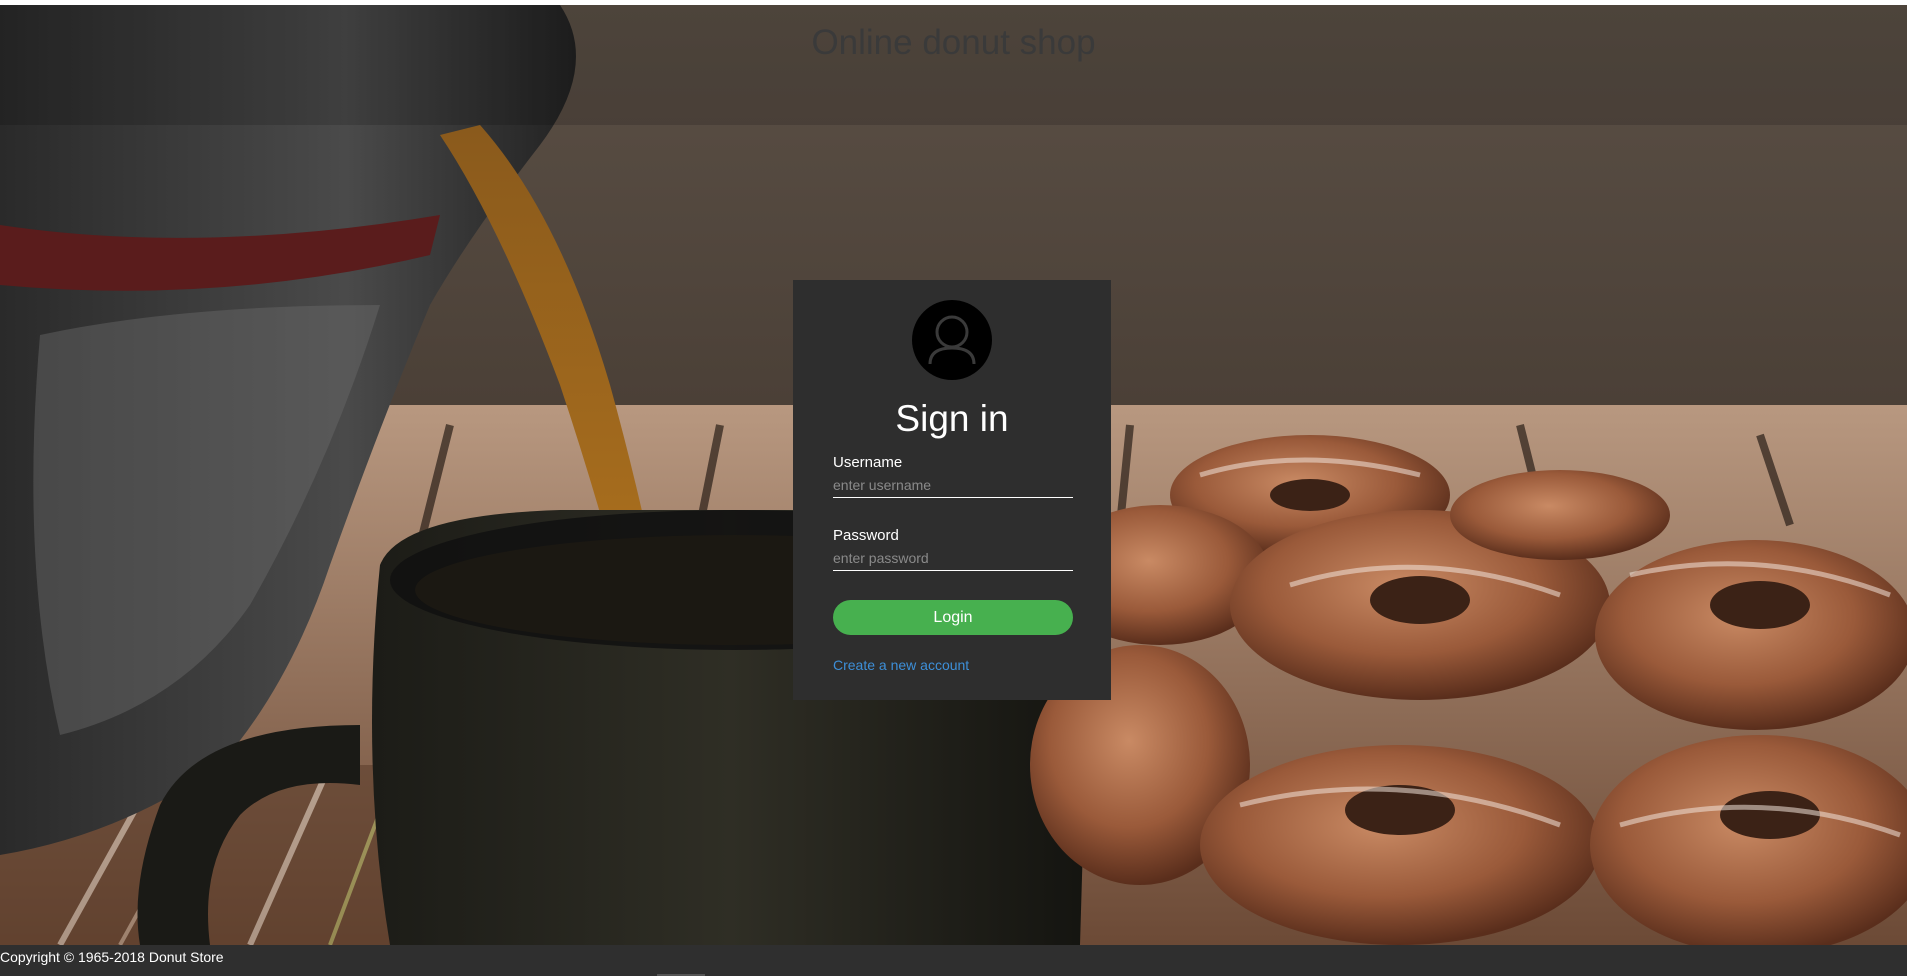  I want to click on copyright-text: Copyright © 1965-2018 Donut Store, so click(112, 957).